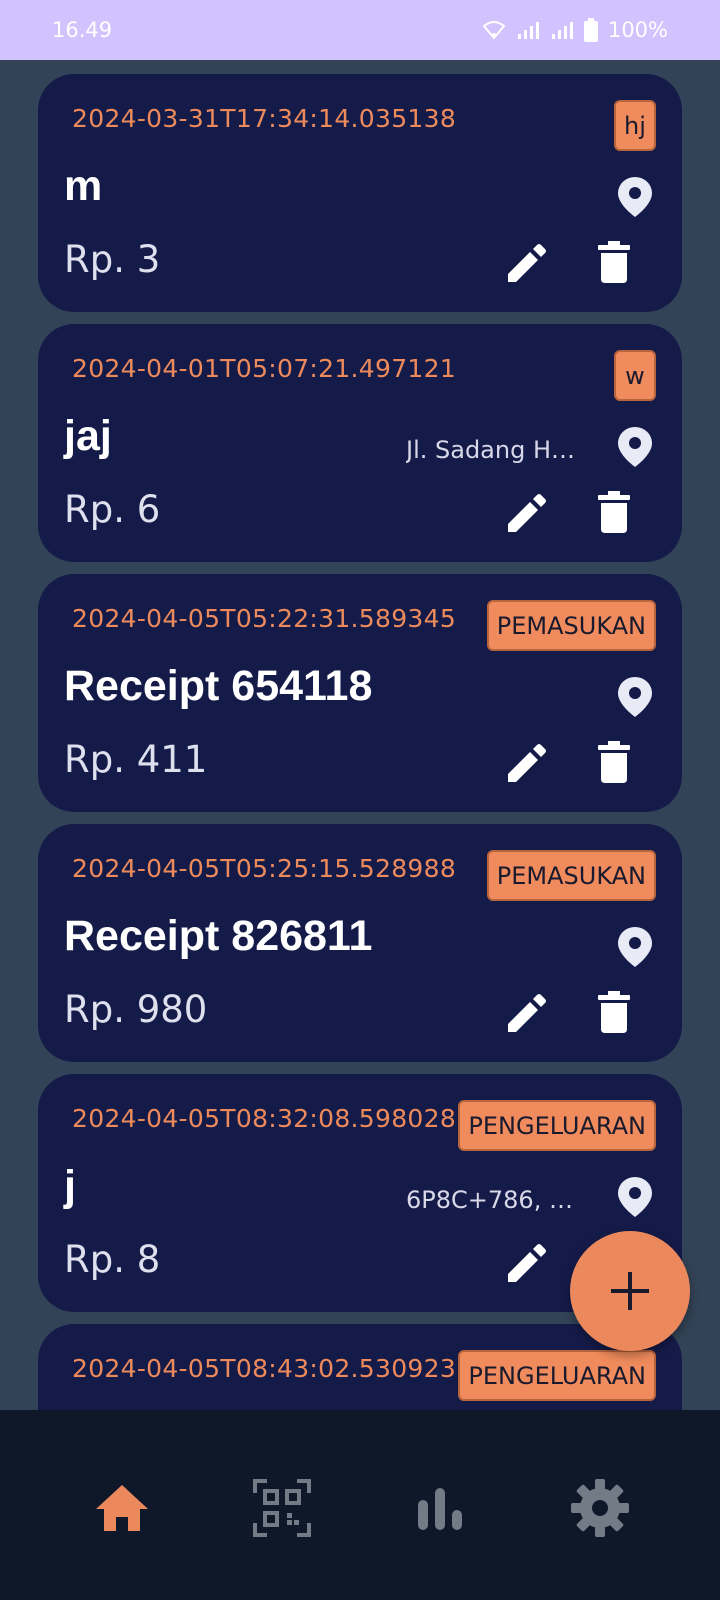  Describe the element at coordinates (218, 686) in the screenshot. I see `transaction-title: Receipt 654118` at that location.